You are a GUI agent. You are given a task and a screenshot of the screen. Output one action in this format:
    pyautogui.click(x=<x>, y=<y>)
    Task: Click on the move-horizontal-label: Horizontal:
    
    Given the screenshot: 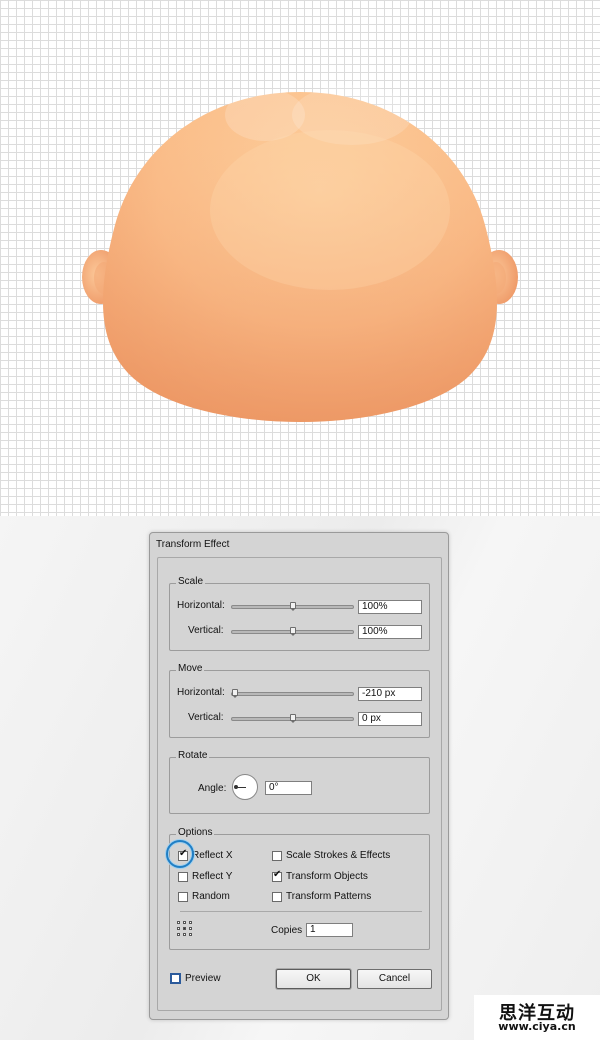 What is the action you would take?
    pyautogui.click(x=201, y=692)
    